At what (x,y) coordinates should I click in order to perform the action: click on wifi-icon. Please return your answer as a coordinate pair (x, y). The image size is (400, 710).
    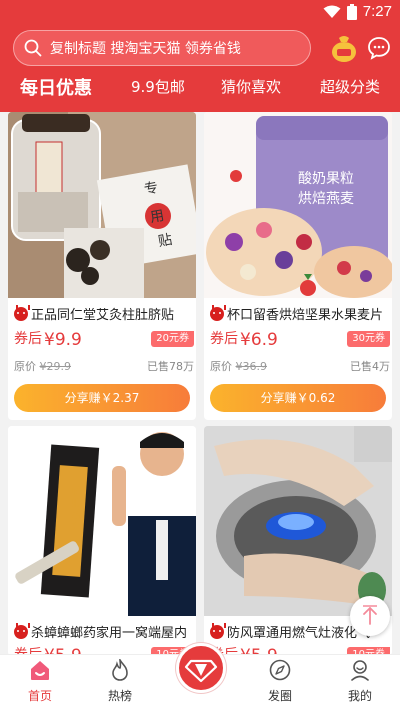
    Looking at the image, I should click on (332, 11).